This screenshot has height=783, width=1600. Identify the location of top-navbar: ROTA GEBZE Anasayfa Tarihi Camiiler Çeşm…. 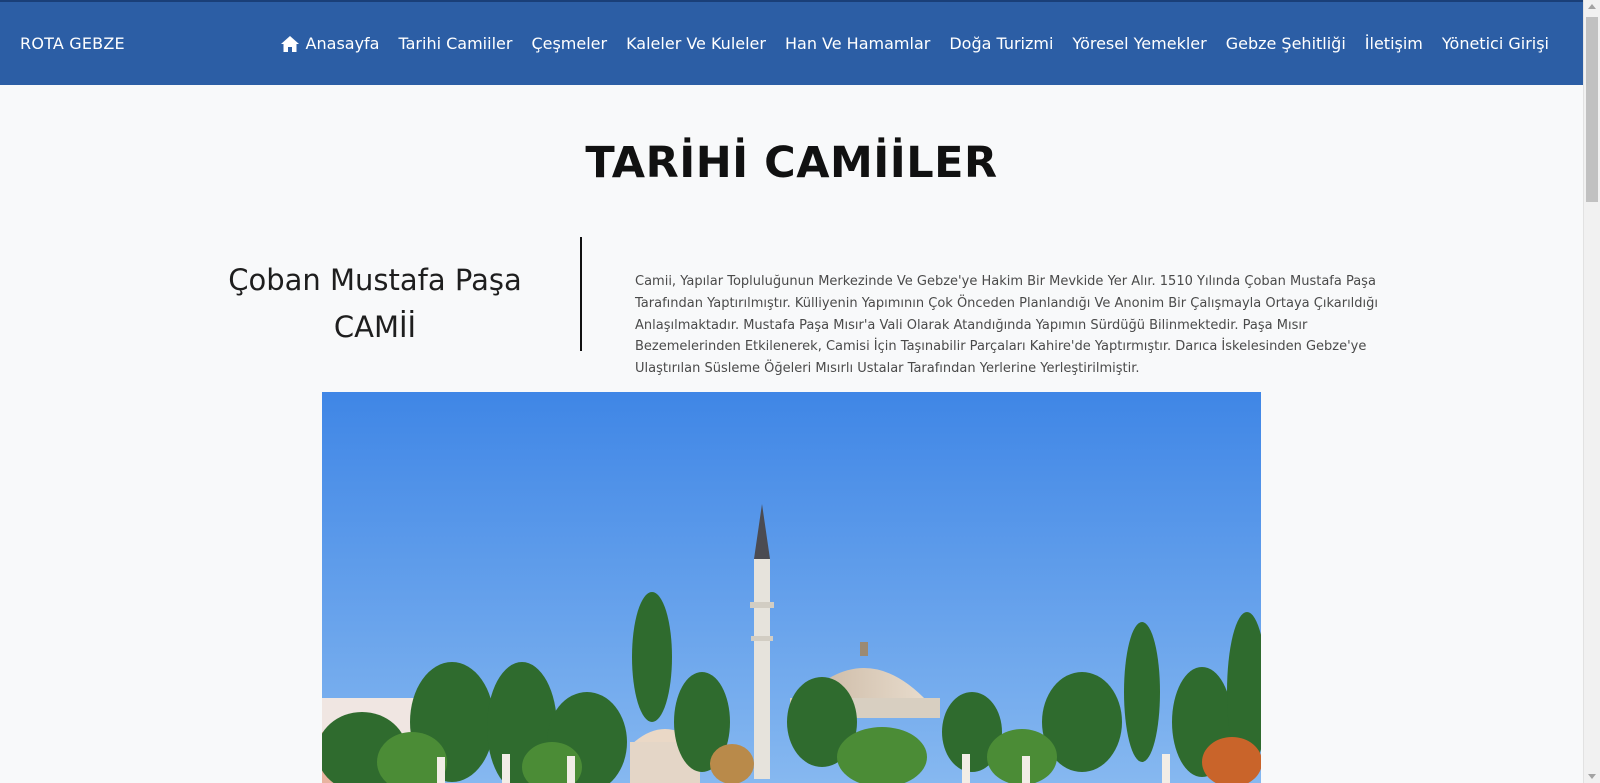
(791, 42).